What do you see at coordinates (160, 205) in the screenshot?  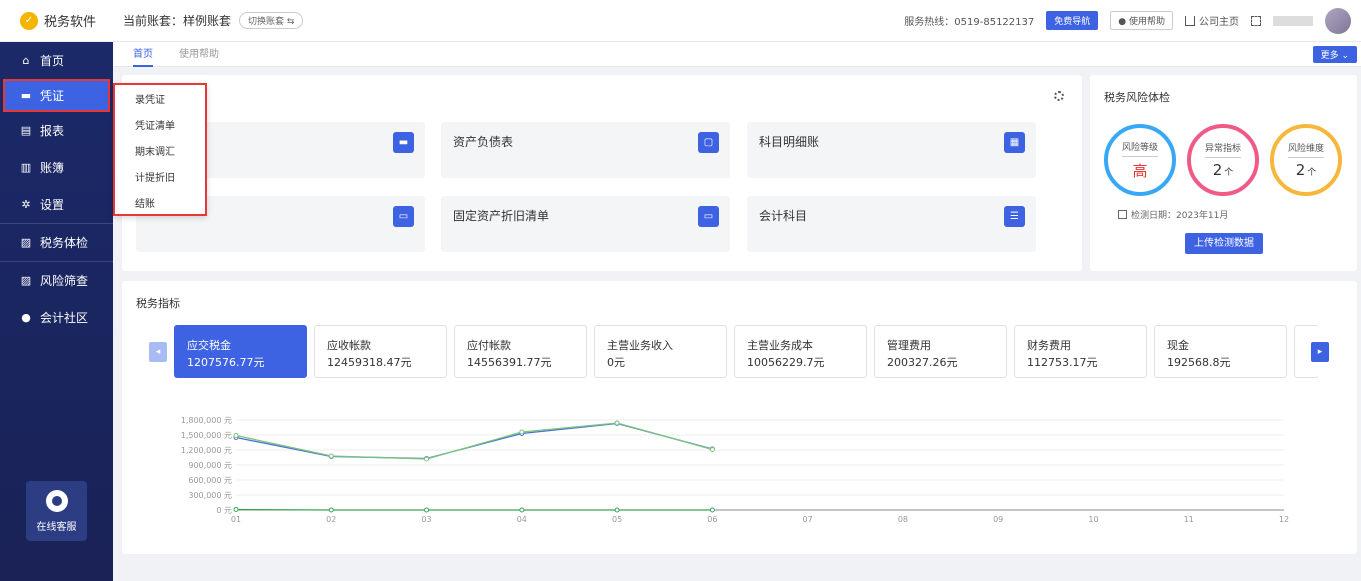 I see `menu-item-close-books: 结账` at bounding box center [160, 205].